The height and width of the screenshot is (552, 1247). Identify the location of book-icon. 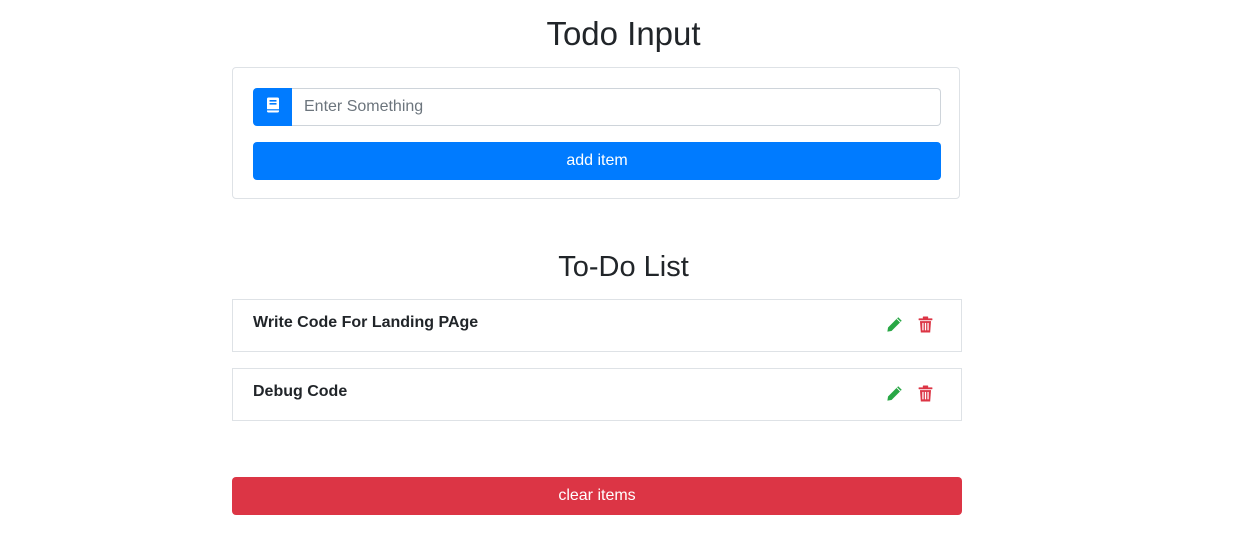
(273, 107).